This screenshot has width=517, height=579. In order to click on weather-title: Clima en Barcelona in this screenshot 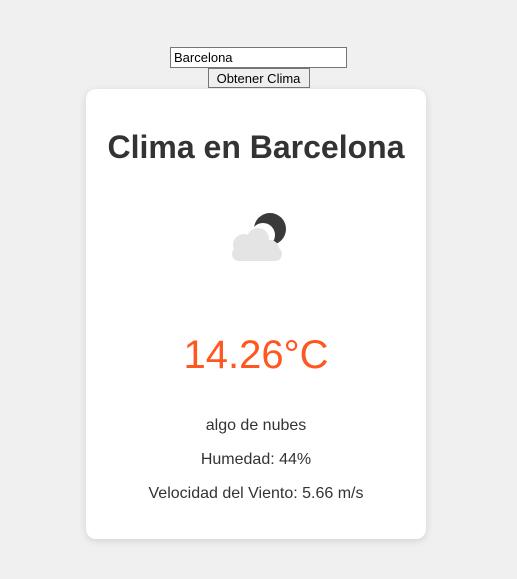, I will do `click(256, 147)`.